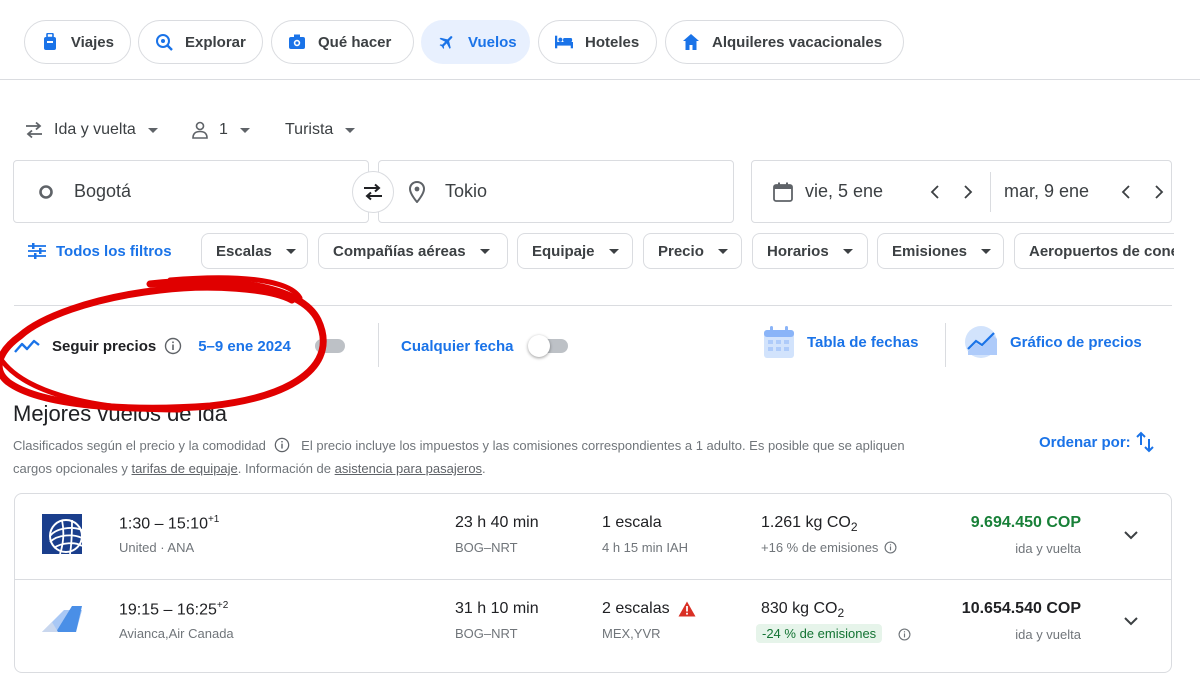  I want to click on nav-vuelos: Vuelos, so click(475, 42).